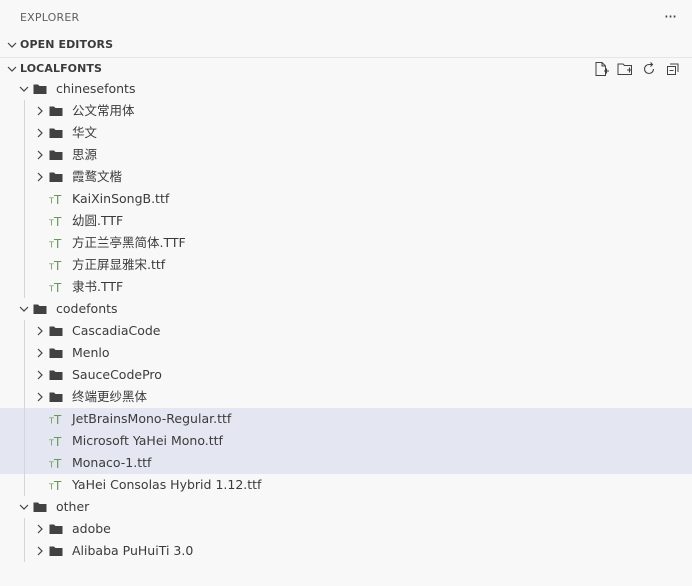 This screenshot has height=586, width=692. What do you see at coordinates (96, 88) in the screenshot?
I see `tree-item-label: chinesefonts` at bounding box center [96, 88].